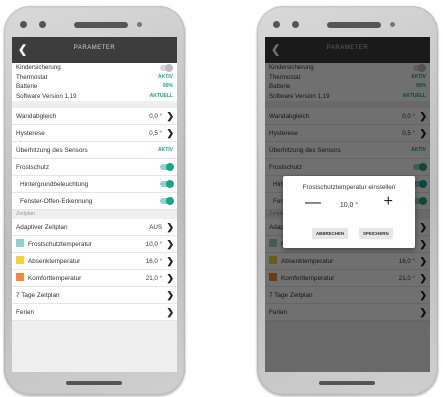 The height and width of the screenshot is (397, 443). I want to click on setting-value: AUS, so click(155, 227).